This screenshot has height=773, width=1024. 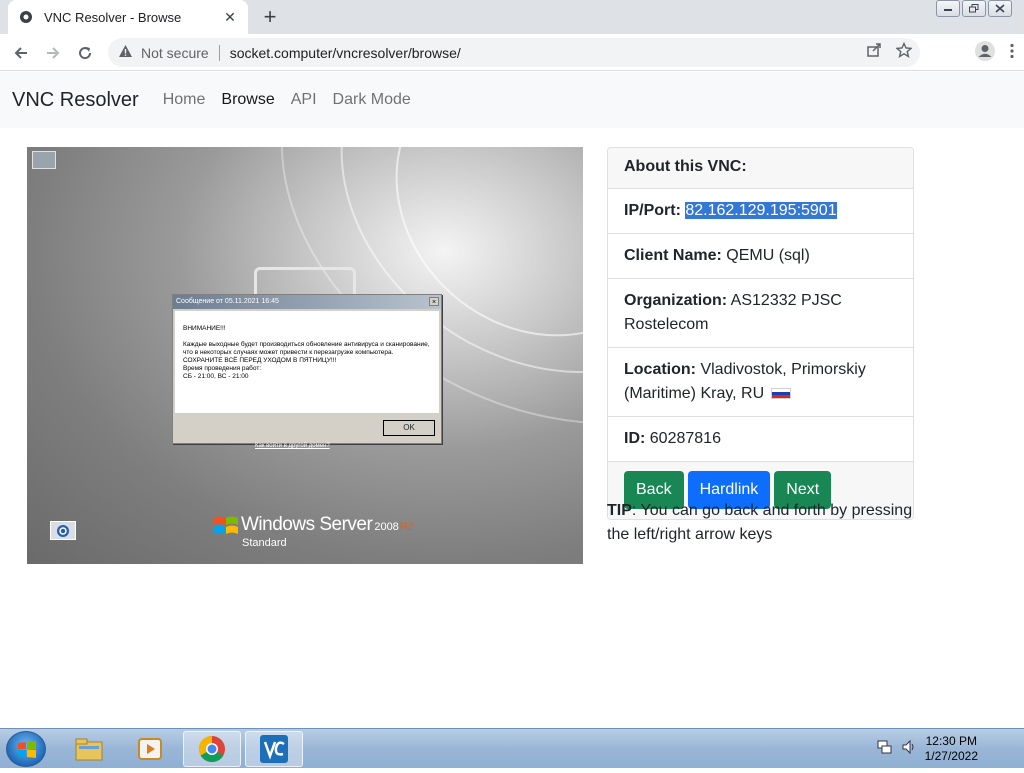 What do you see at coordinates (26, 17) in the screenshot?
I see `vnc-favicon-icon` at bounding box center [26, 17].